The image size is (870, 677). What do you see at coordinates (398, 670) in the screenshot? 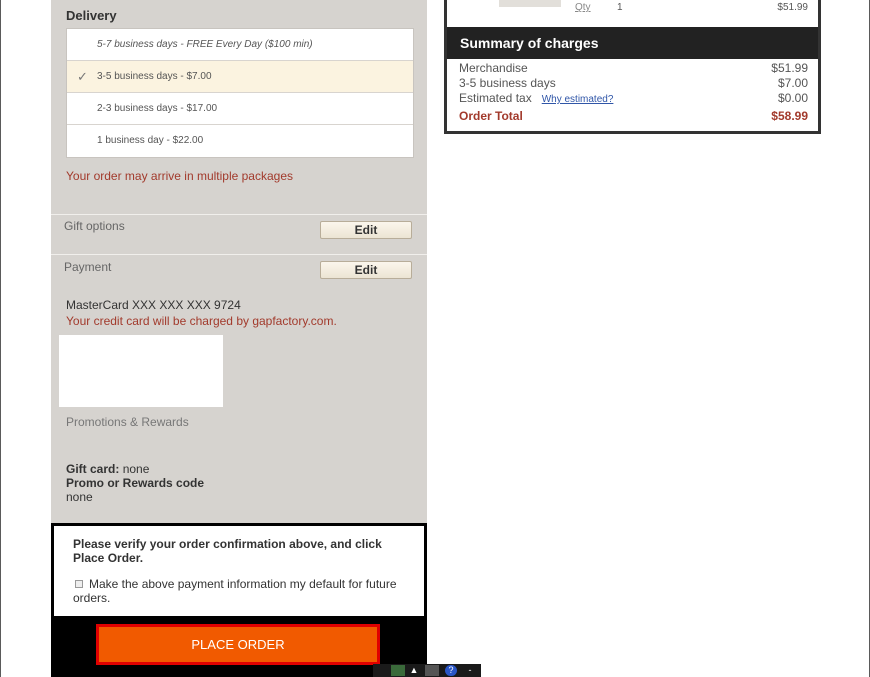
I see `network-icon` at bounding box center [398, 670].